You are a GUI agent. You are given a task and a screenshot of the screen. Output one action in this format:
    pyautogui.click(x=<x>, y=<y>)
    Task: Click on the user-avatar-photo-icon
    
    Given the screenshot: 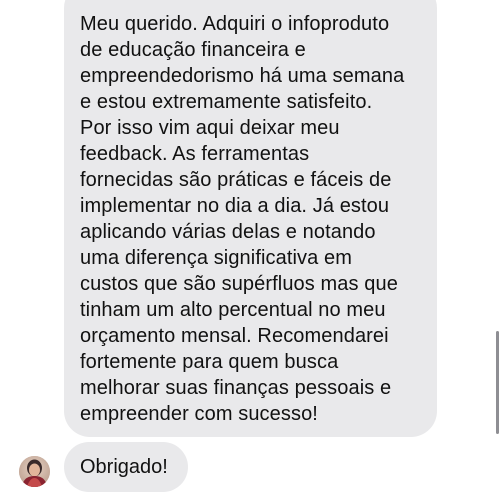 What is the action you would take?
    pyautogui.click(x=34, y=471)
    